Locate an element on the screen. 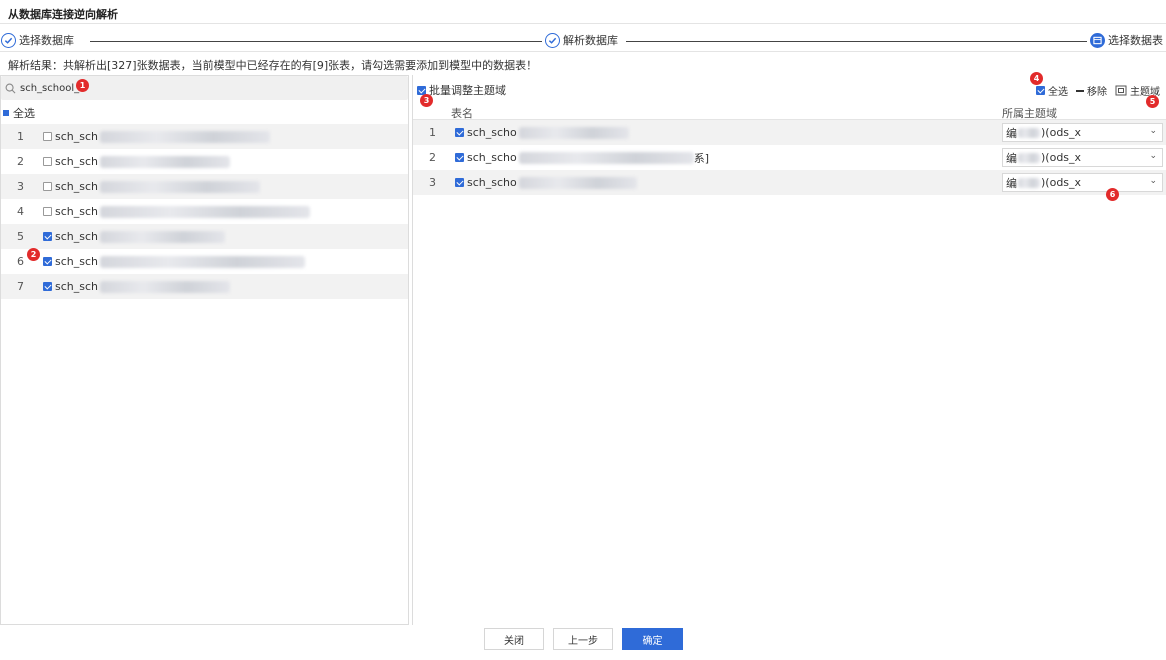  list-item: 1 sch_sch is located at coordinates (204, 136).